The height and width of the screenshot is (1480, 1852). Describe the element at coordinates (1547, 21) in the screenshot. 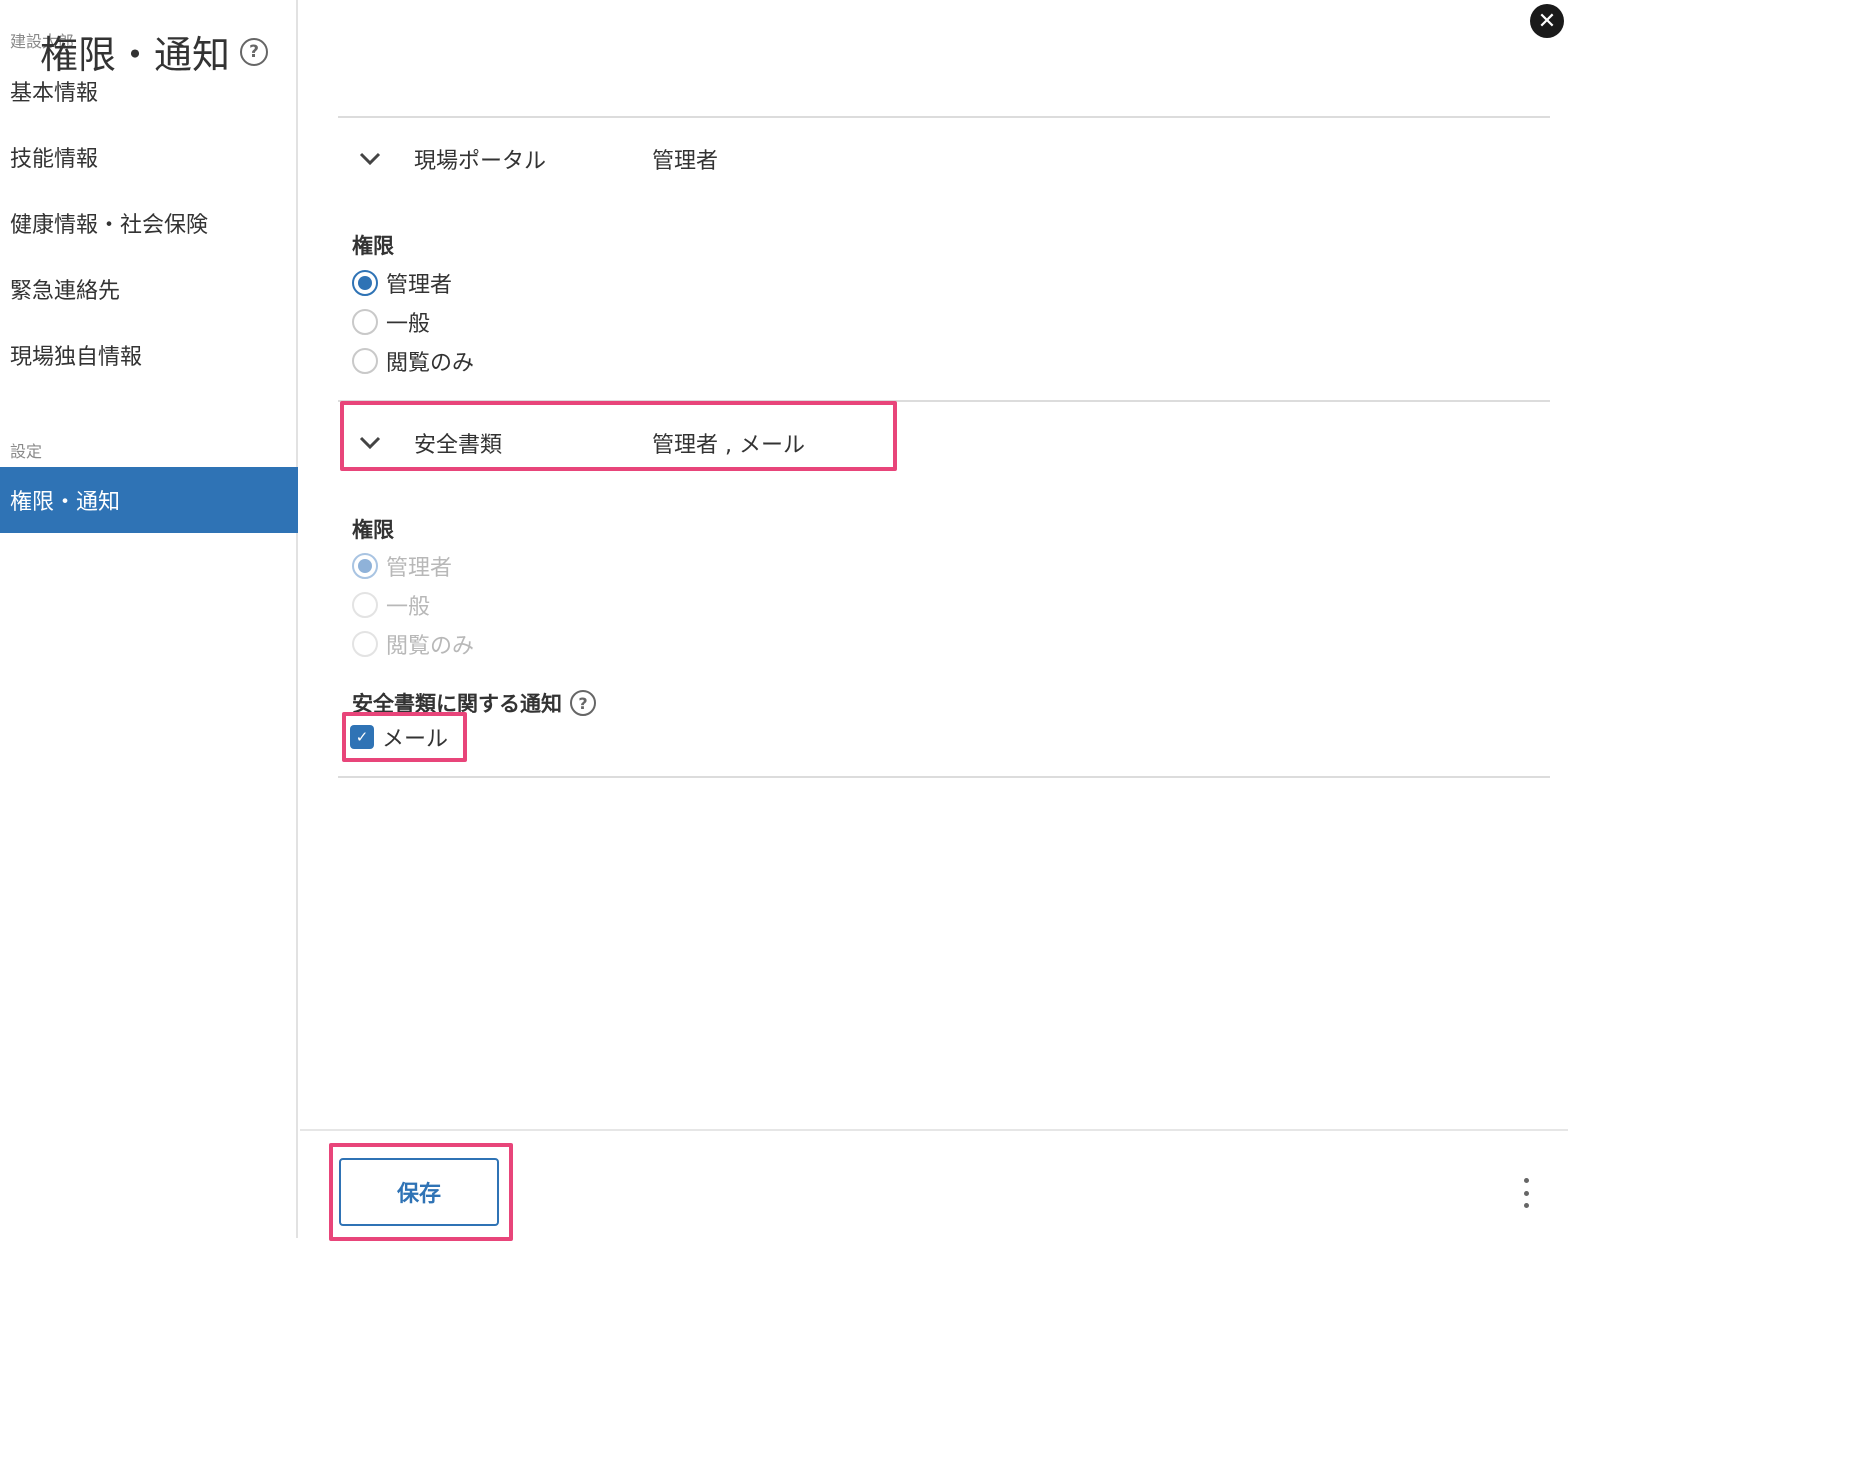

I see `close-icon: ✕` at that location.